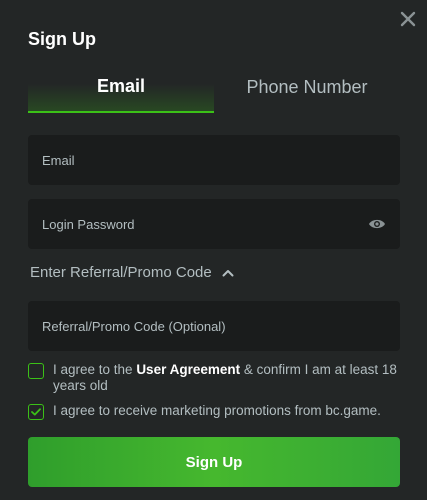  I want to click on email-input, so click(214, 160).